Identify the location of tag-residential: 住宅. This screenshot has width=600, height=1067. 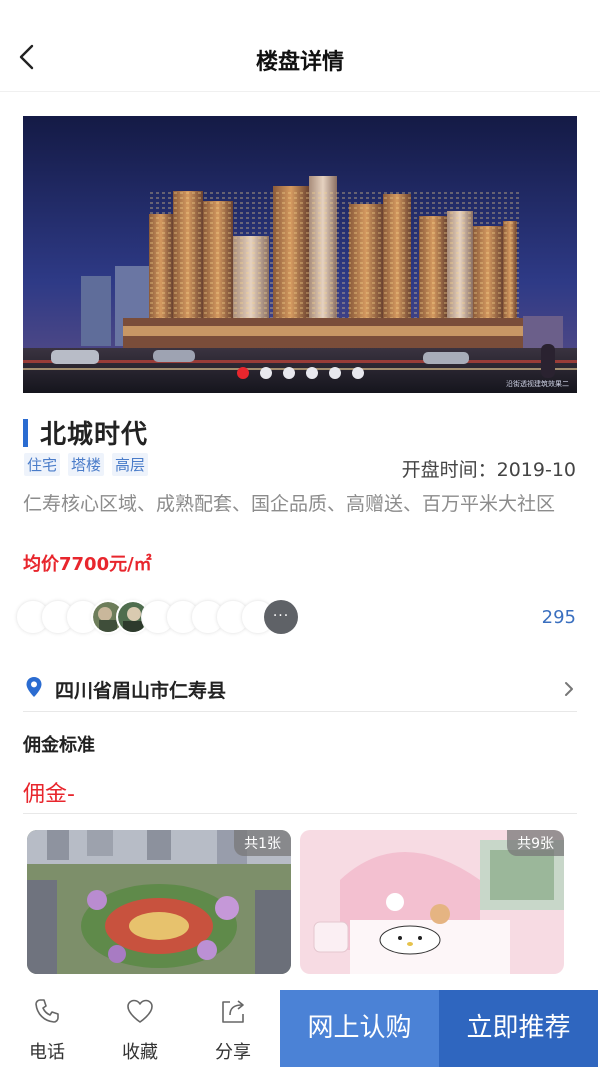
(42, 464).